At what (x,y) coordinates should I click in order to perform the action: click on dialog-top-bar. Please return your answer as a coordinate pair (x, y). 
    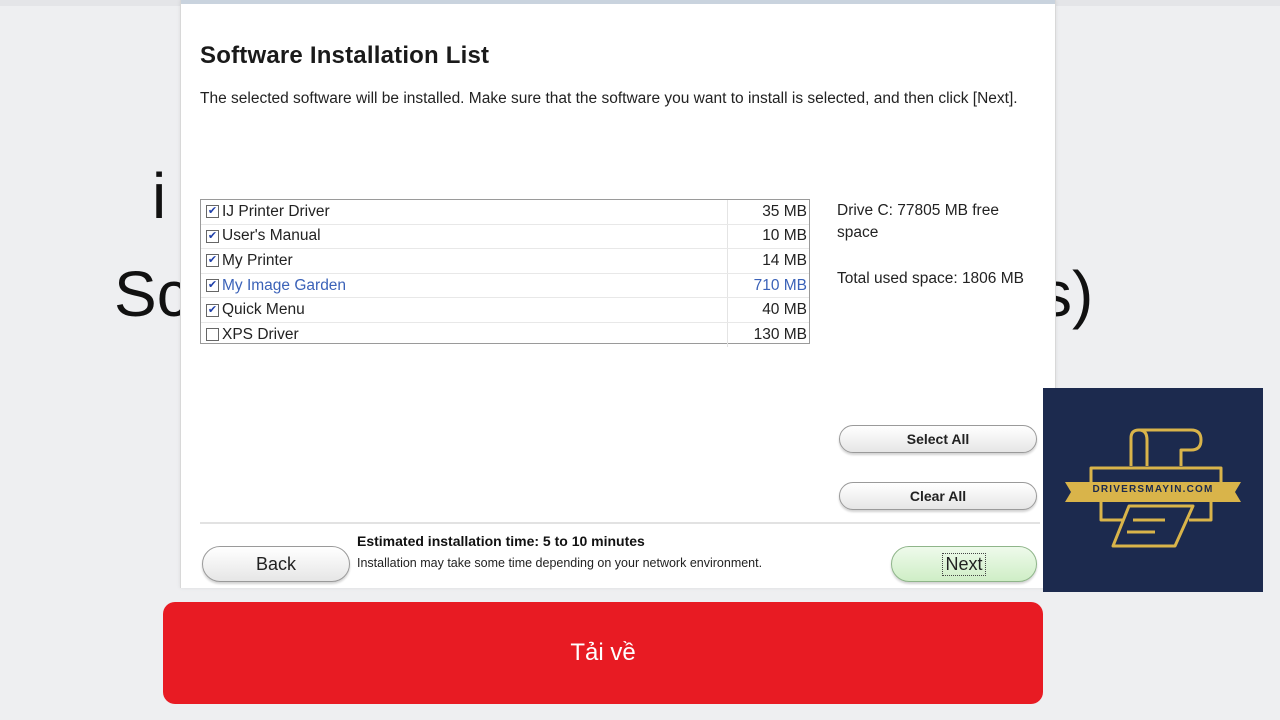
    Looking at the image, I should click on (618, 2).